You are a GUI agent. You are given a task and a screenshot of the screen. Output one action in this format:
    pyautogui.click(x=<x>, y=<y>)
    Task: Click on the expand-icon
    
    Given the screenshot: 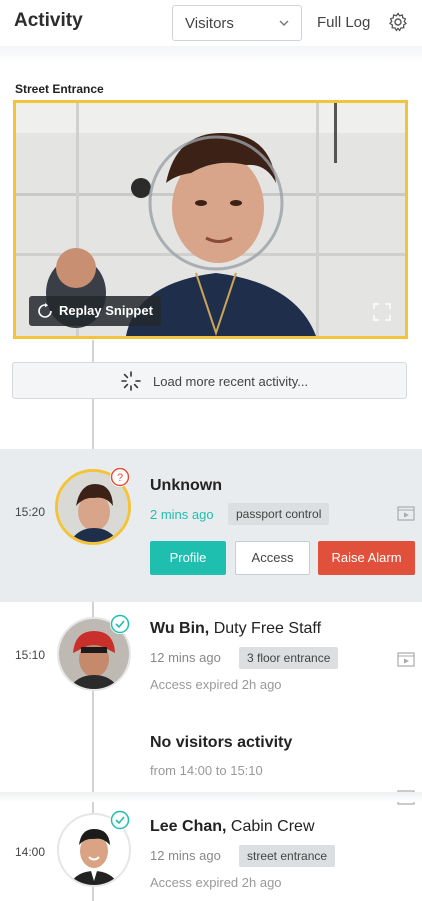 What is the action you would take?
    pyautogui.click(x=382, y=312)
    